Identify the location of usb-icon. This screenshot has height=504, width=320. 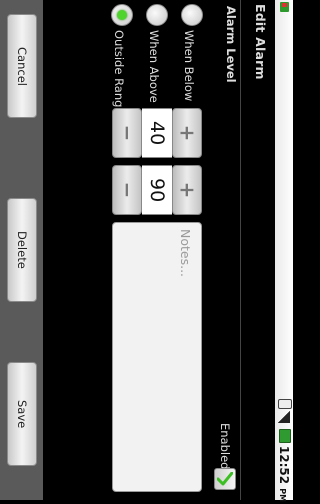
(285, 404).